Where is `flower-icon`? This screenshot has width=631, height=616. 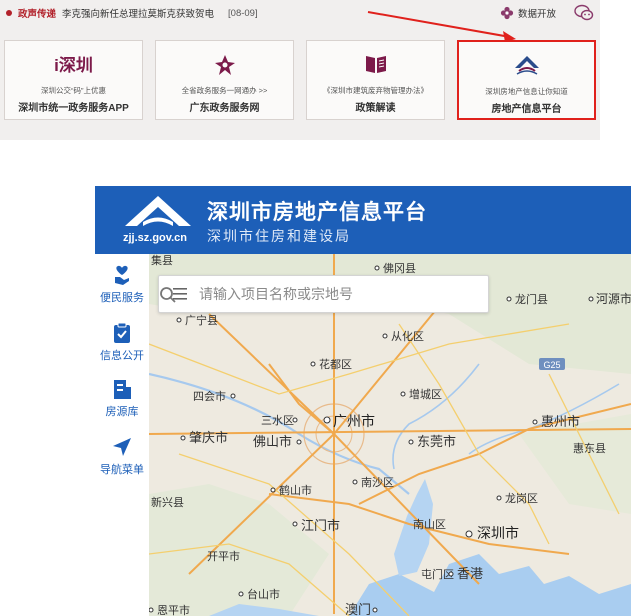
flower-icon is located at coordinates (507, 13).